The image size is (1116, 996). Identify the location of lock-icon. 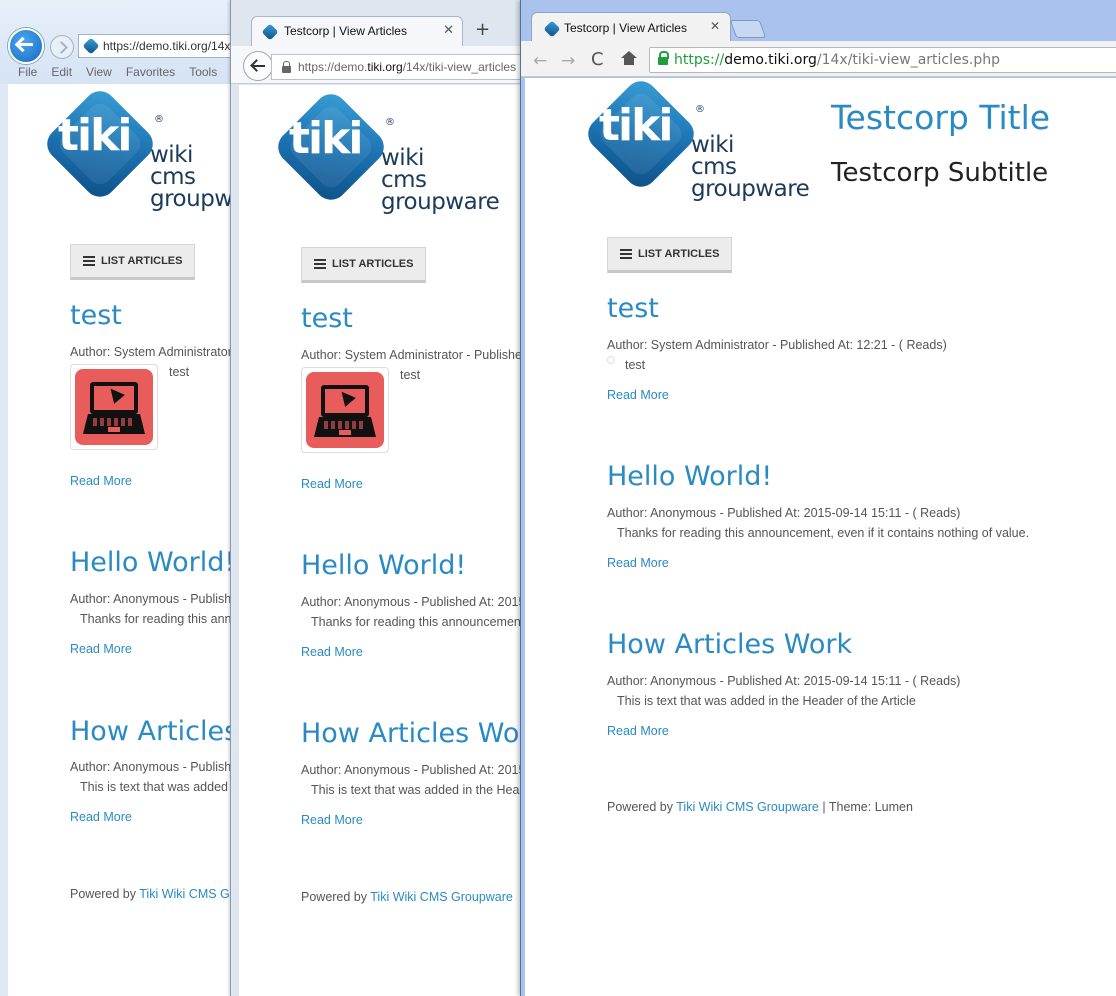
(286, 67).